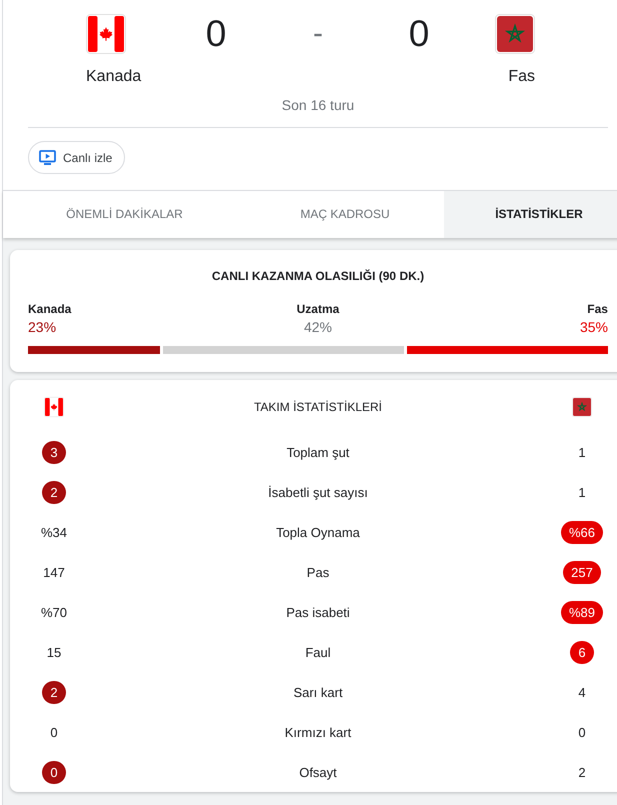 This screenshot has width=617, height=805. What do you see at coordinates (582, 692) in the screenshot?
I see `stat-value: 4` at bounding box center [582, 692].